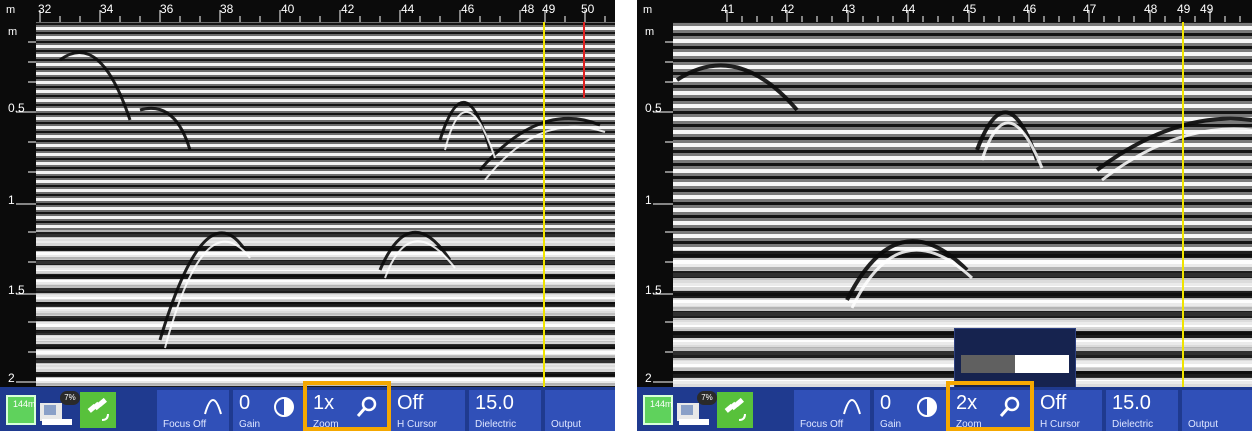 This screenshot has width=1252, height=431. Describe the element at coordinates (970, 9) in the screenshot. I see `x-tick-label: 45` at that location.